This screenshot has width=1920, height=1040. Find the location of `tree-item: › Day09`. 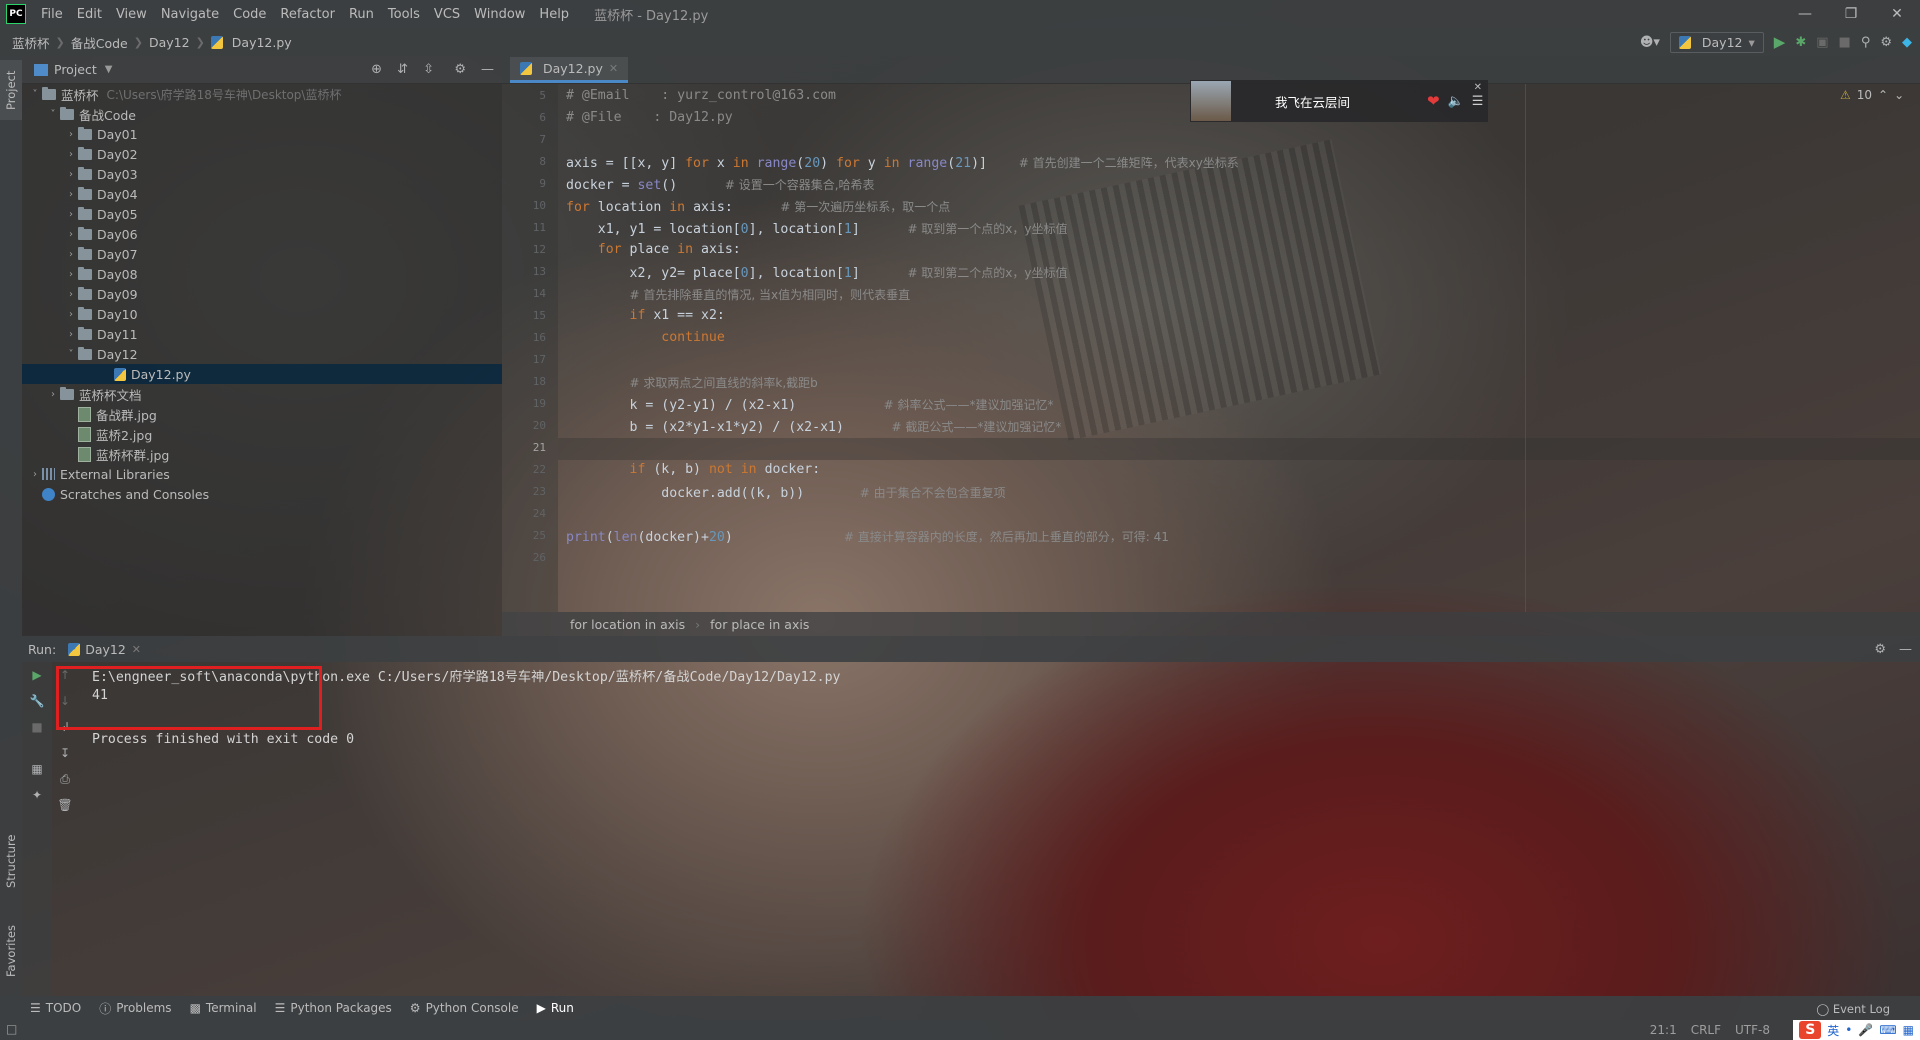

tree-item: › Day09 is located at coordinates (262, 294).